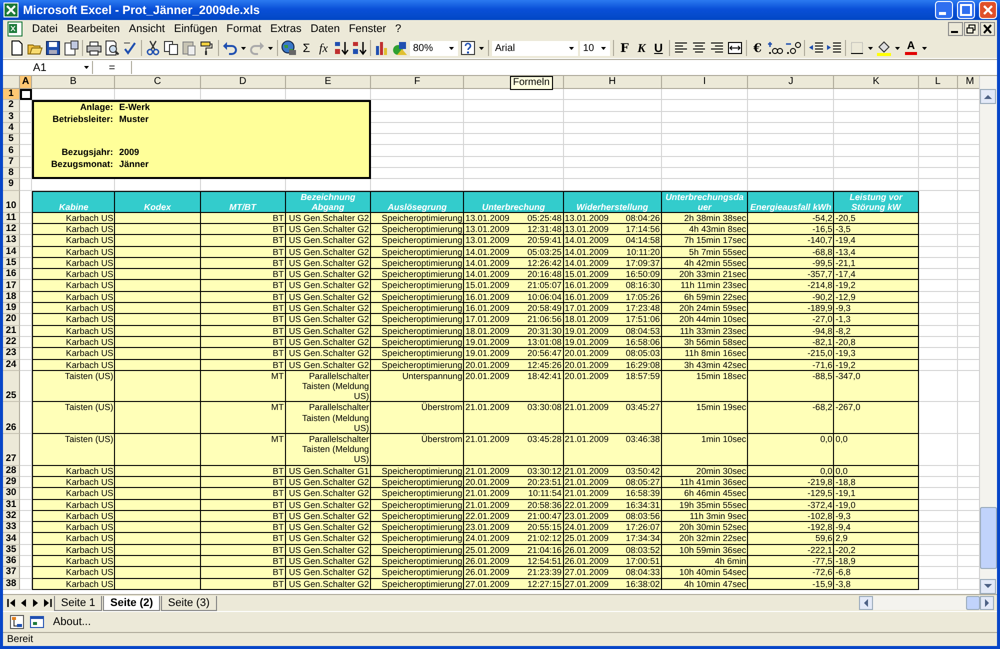 The width and height of the screenshot is (1000, 649). What do you see at coordinates (325, 29) in the screenshot?
I see `menu-item: Daten` at bounding box center [325, 29].